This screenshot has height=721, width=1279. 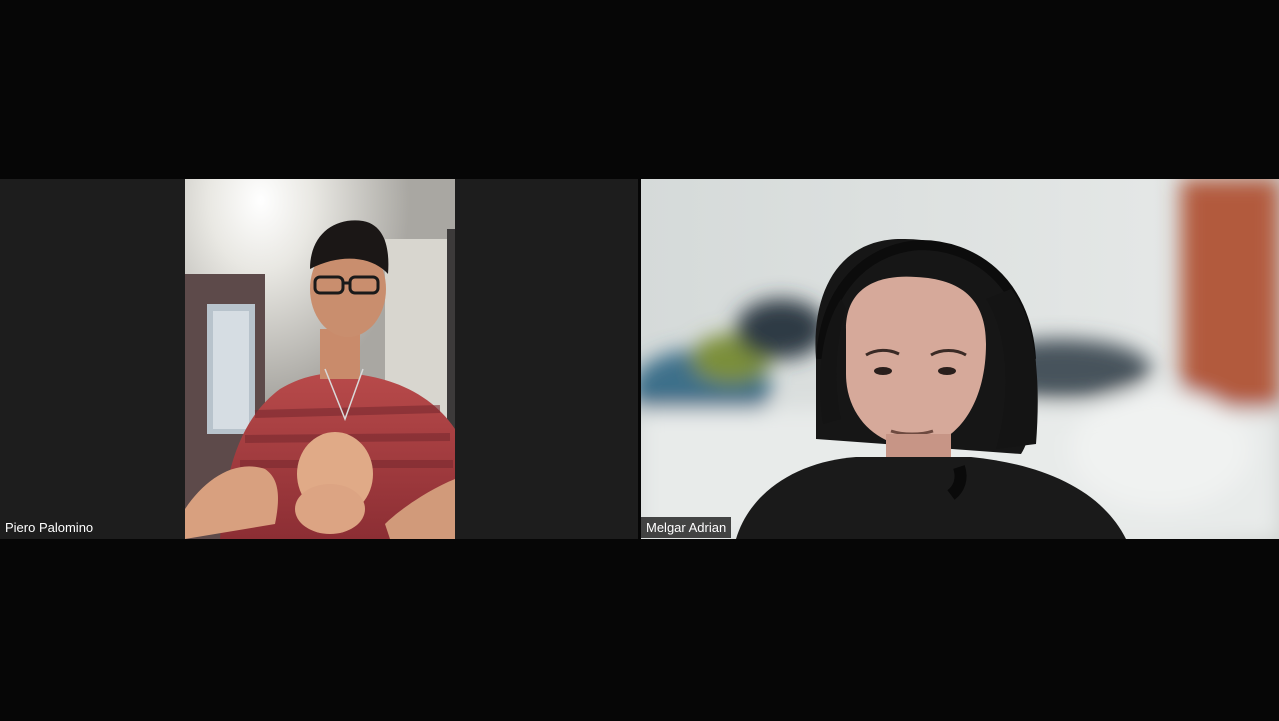 I want to click on participant-video-piero, so click(x=320, y=359).